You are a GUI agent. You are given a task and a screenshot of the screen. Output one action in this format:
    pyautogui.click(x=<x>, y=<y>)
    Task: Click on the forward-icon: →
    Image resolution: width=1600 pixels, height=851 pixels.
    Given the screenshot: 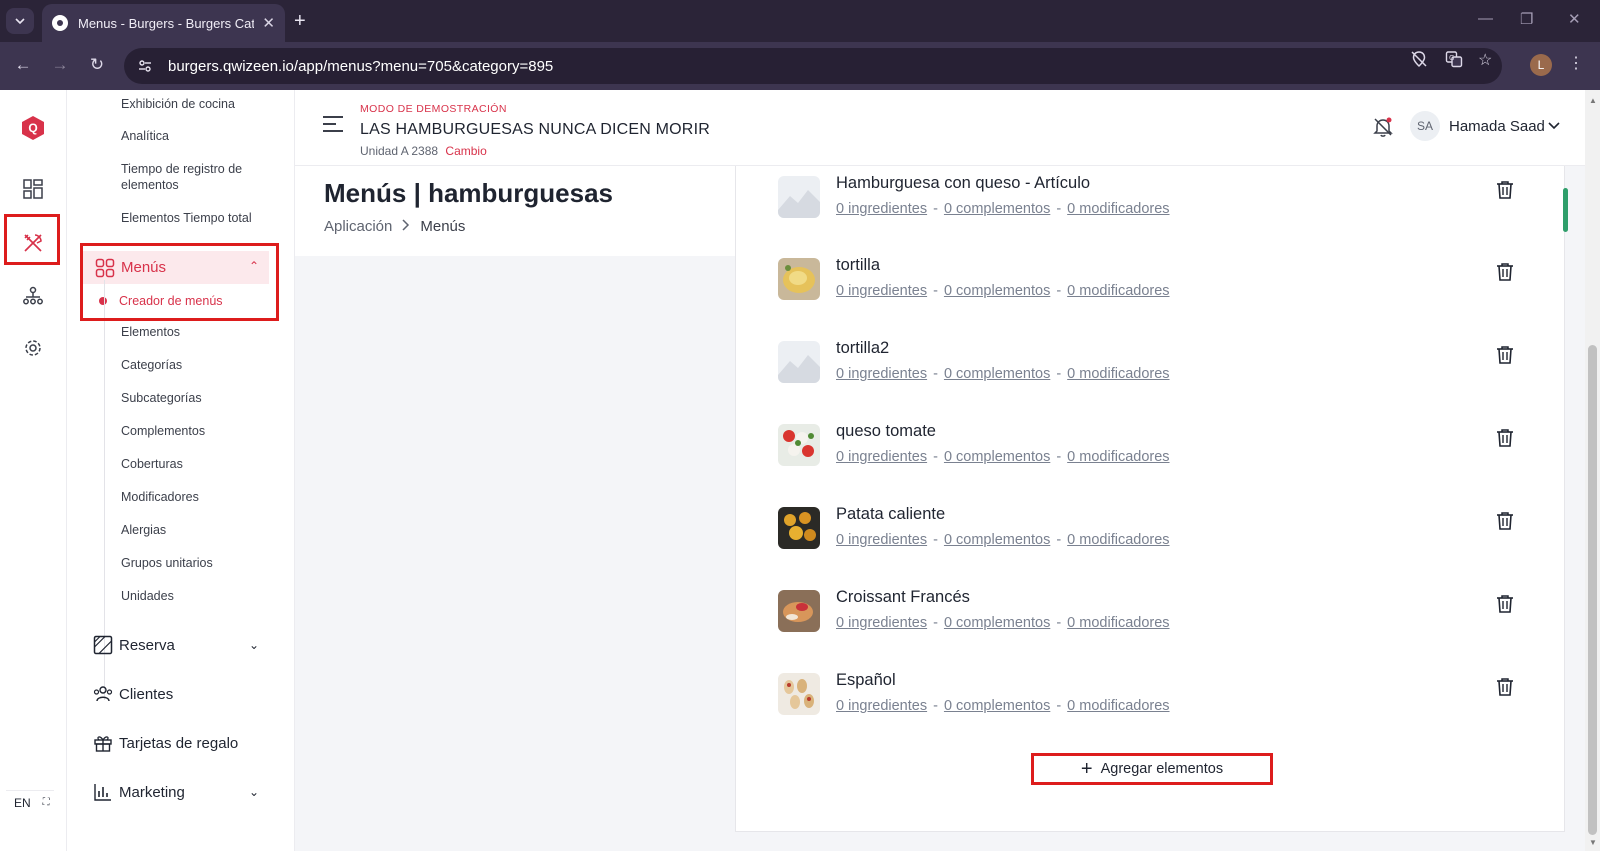 What is the action you would take?
    pyautogui.click(x=60, y=65)
    